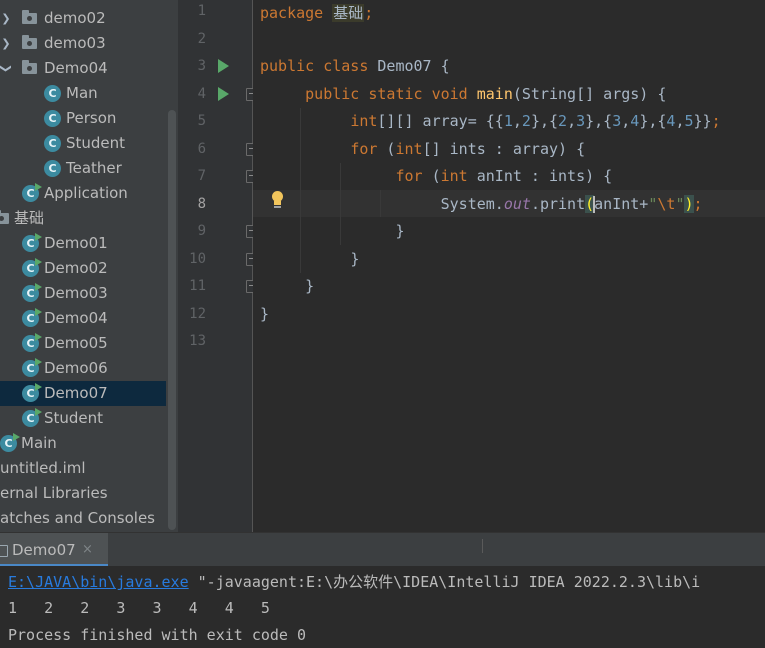 The image size is (765, 648). What do you see at coordinates (201, 176) in the screenshot?
I see `line-number: 7` at bounding box center [201, 176].